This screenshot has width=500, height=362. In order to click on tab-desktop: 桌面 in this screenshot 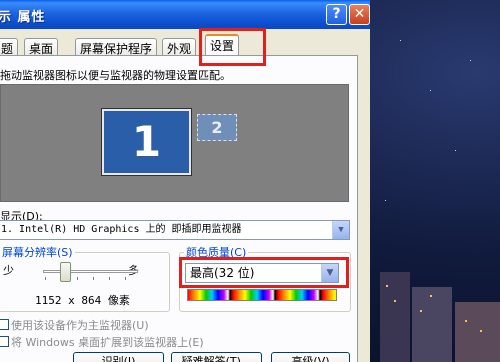, I will do `click(41, 47)`.